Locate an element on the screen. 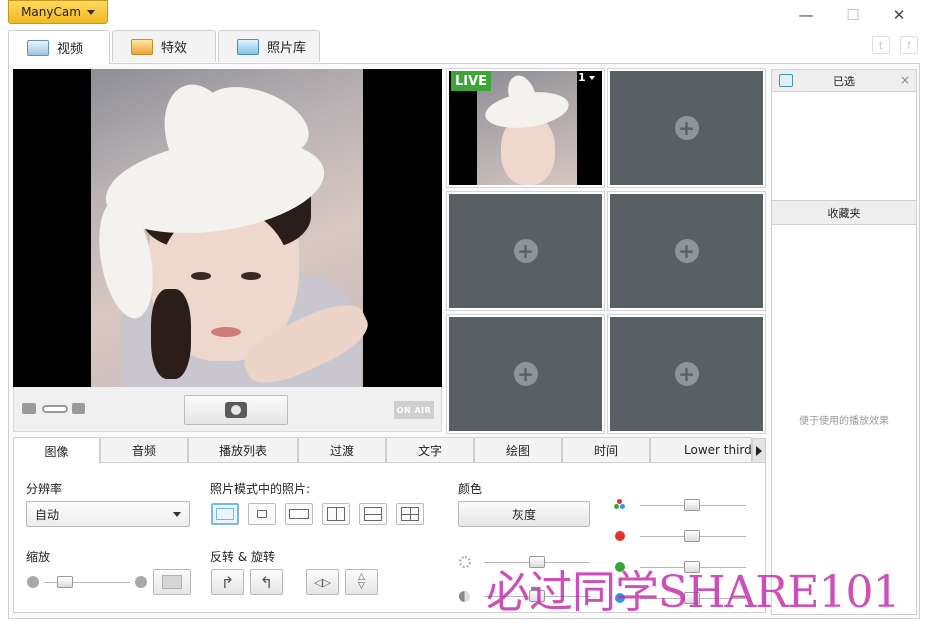 This screenshot has width=930, height=628. split-quad-button is located at coordinates (410, 514).